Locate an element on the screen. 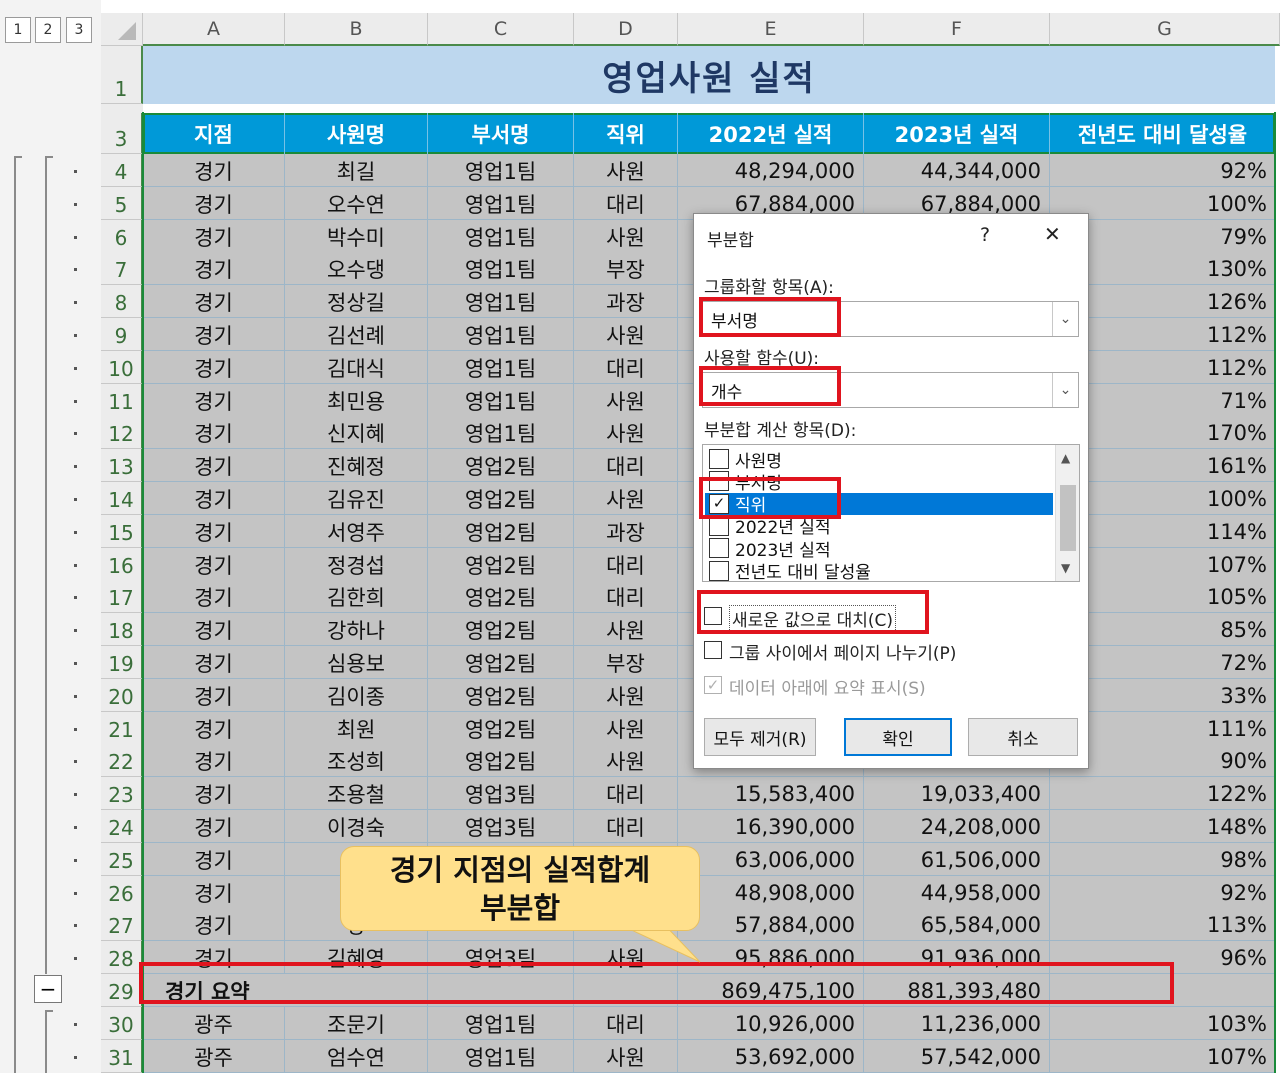  cell-employee-name: 김한희 is located at coordinates (356, 596).